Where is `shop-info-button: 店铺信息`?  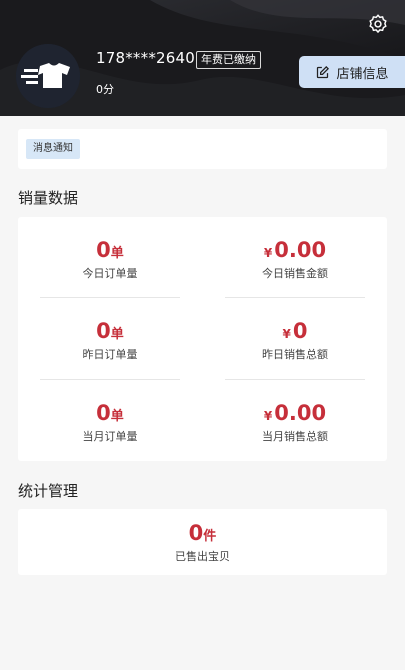
shop-info-button: 店铺信息 is located at coordinates (352, 72).